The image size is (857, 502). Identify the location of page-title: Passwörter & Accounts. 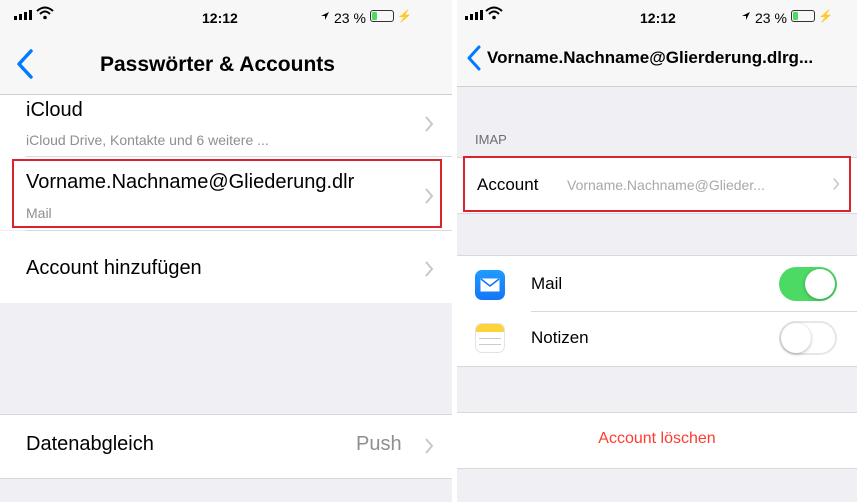
(217, 64).